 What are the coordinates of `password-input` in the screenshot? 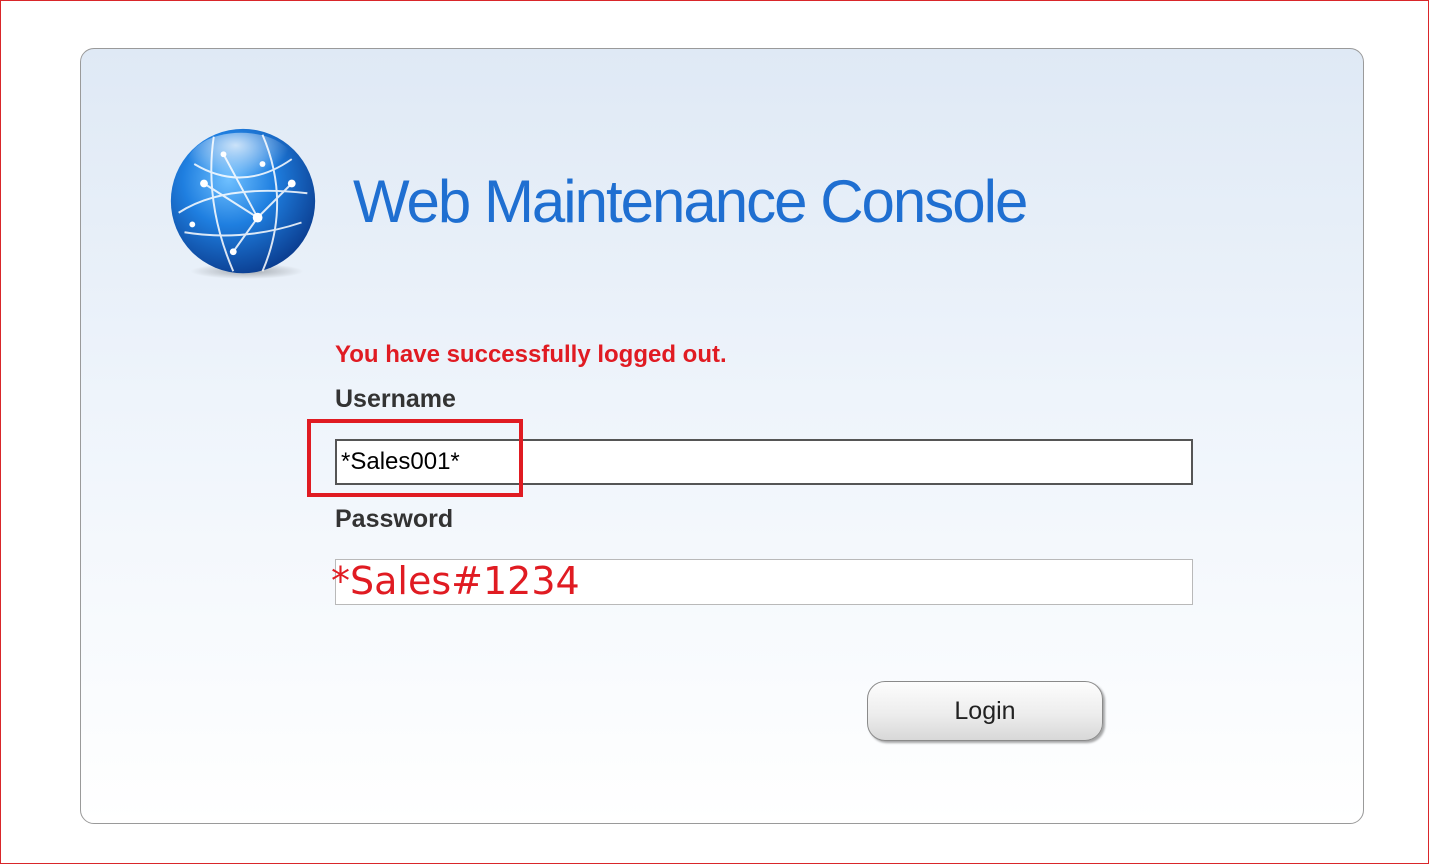 It's located at (764, 582).